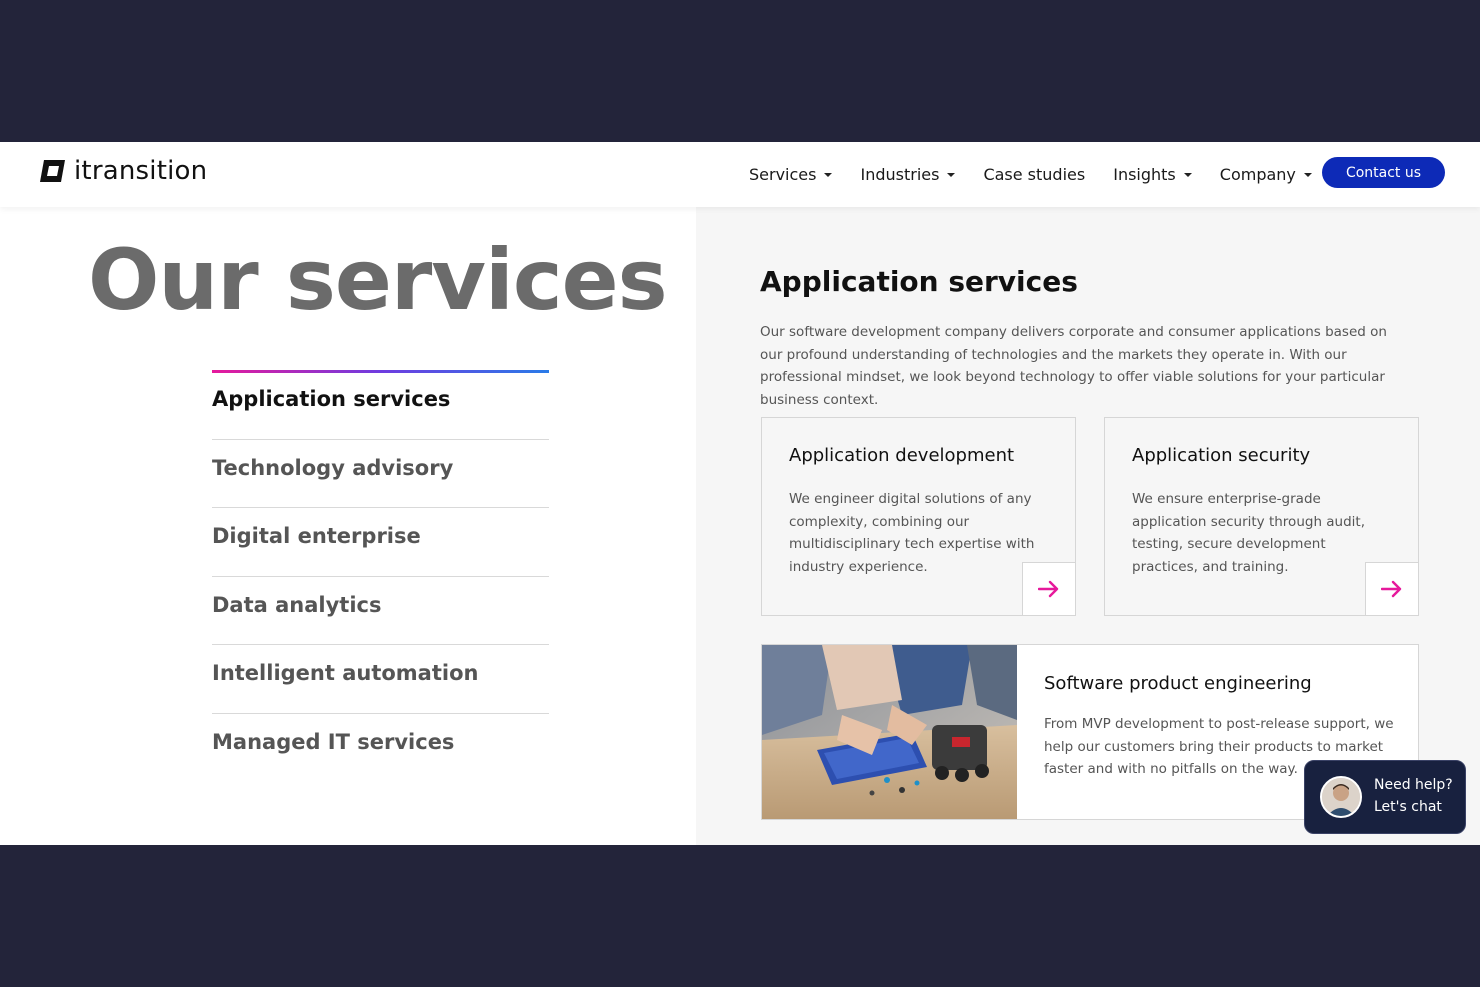 The width and height of the screenshot is (1480, 987). What do you see at coordinates (1383, 172) in the screenshot?
I see `contact-us-button: Contact us` at bounding box center [1383, 172].